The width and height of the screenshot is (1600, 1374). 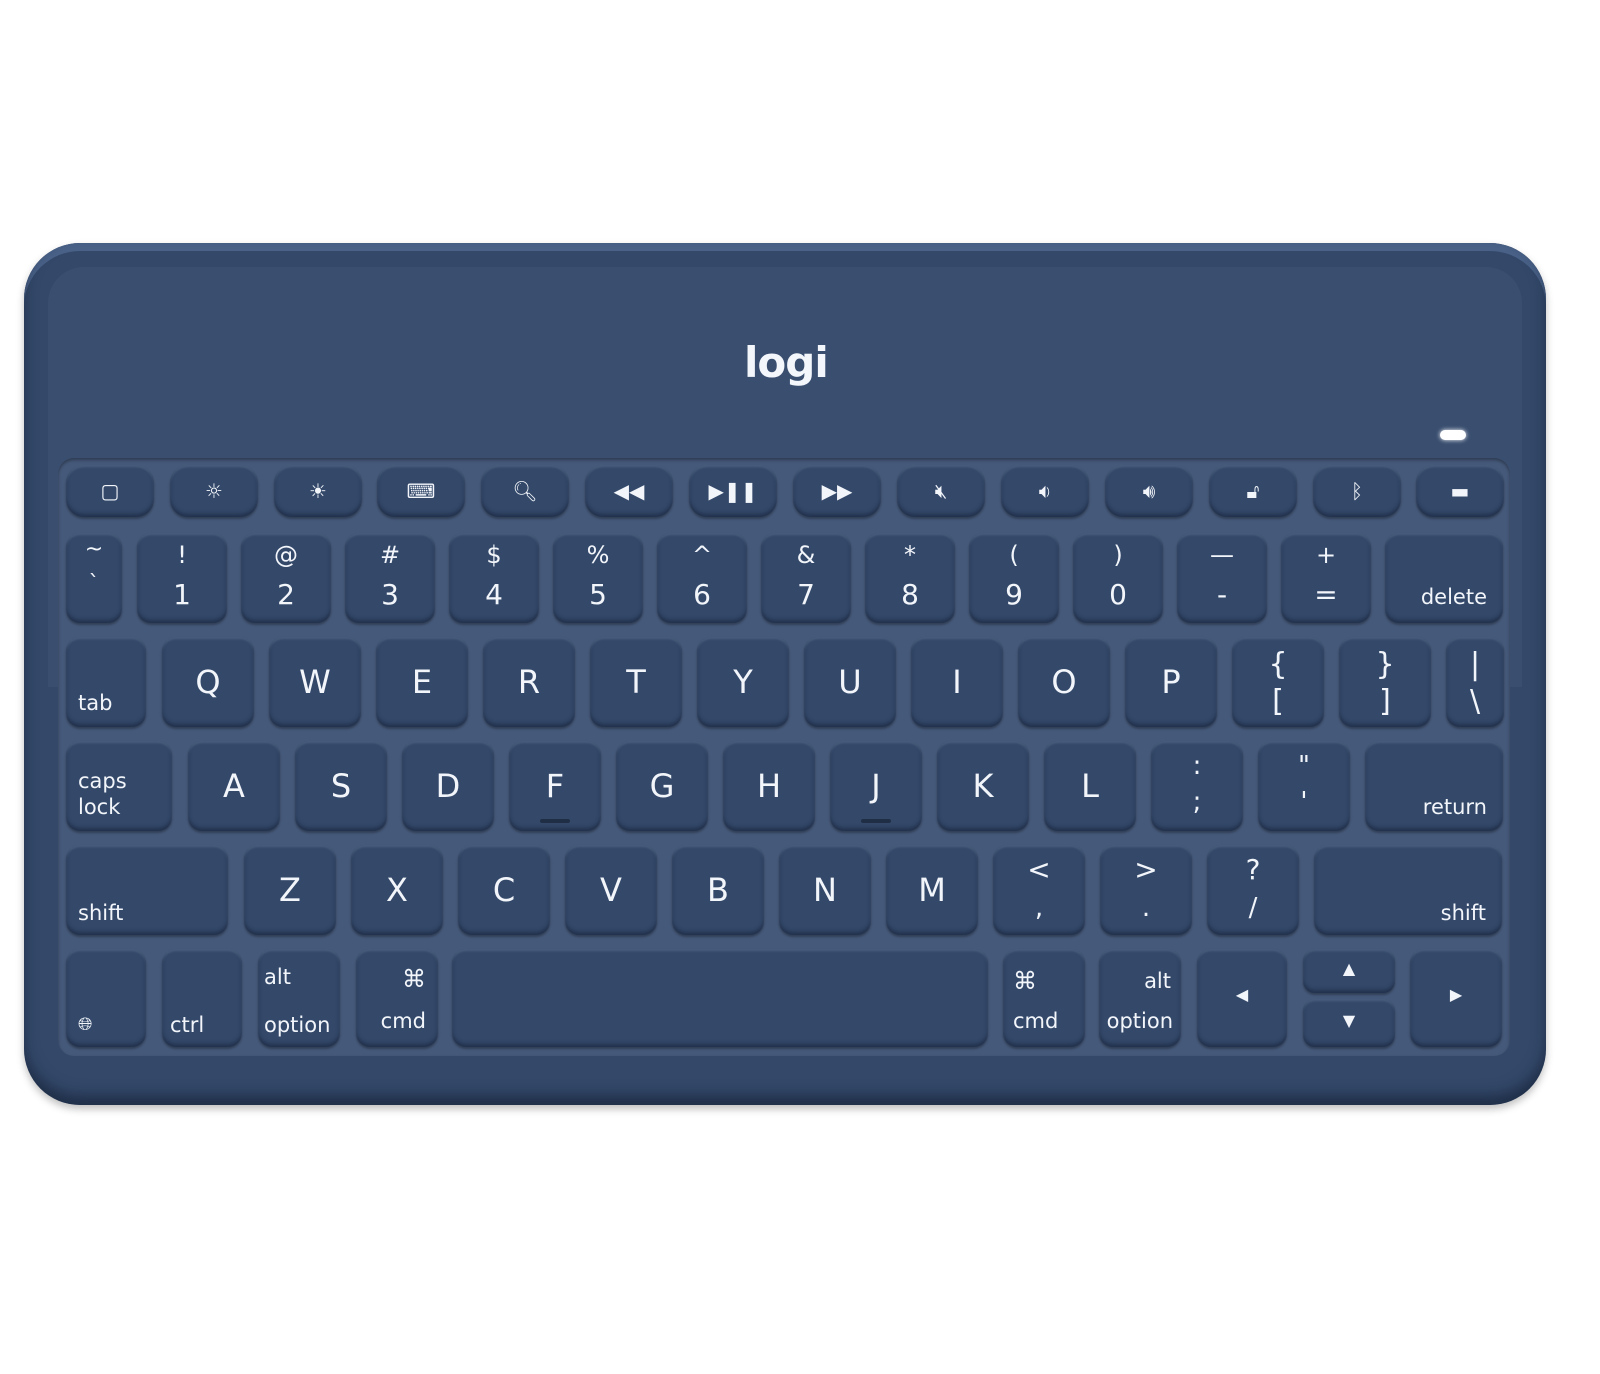 I want to click on fn-key-search: 🔍︎, so click(x=525, y=491).